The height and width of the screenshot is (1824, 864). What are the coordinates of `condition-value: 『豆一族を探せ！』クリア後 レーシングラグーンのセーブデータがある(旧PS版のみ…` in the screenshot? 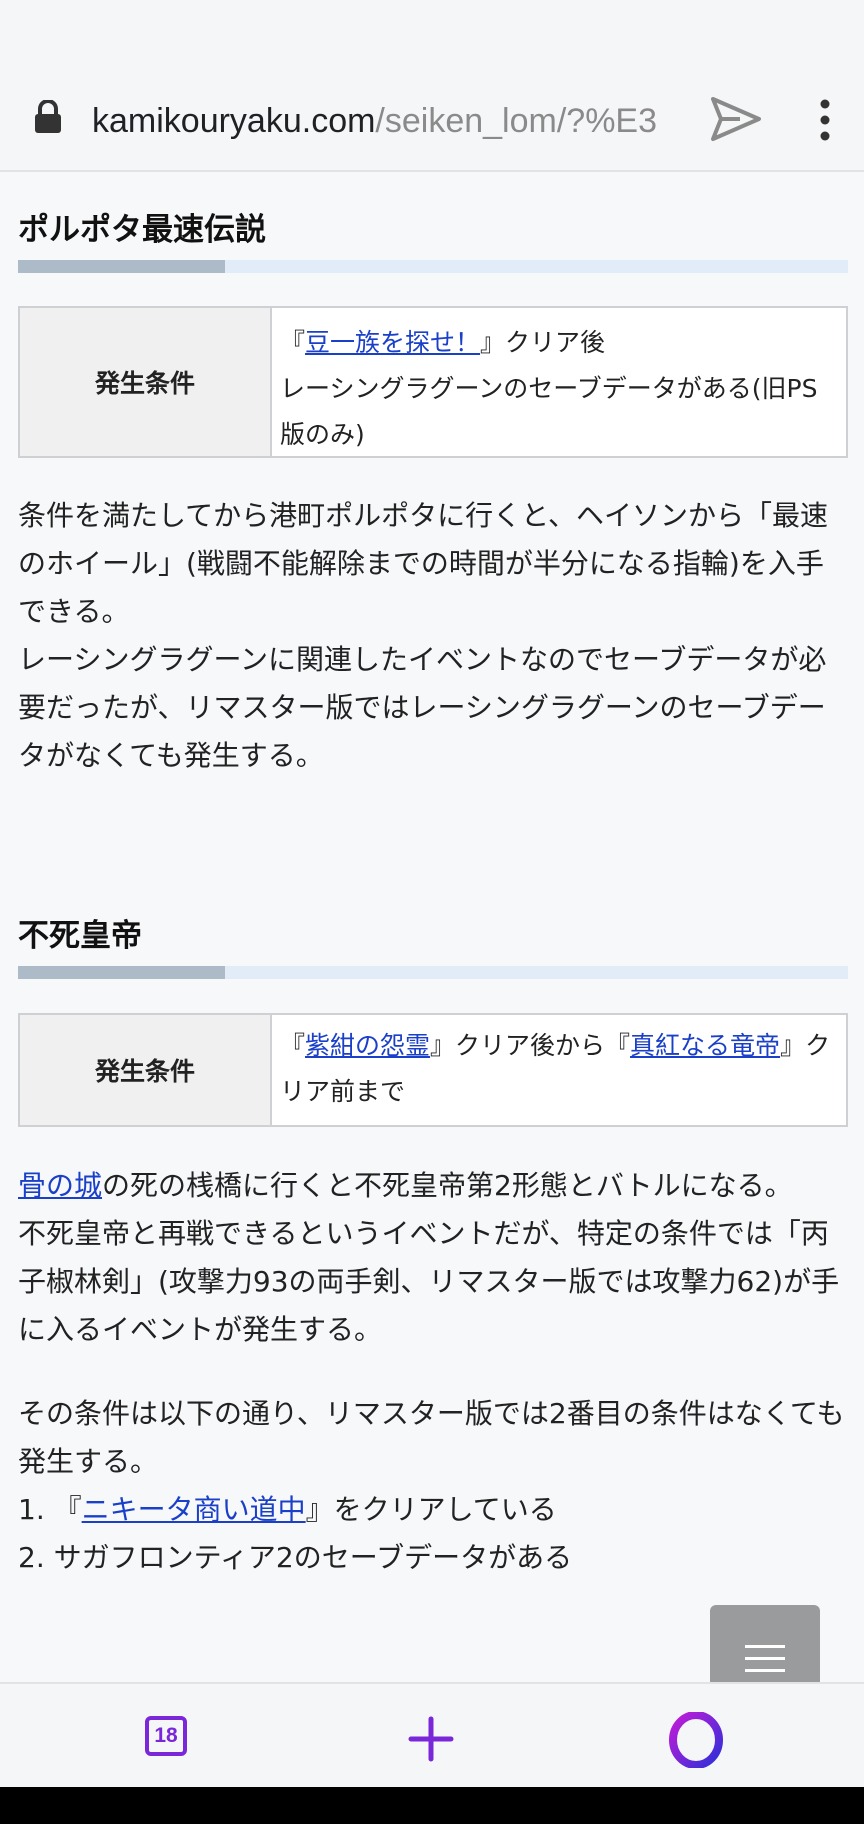 It's located at (559, 382).